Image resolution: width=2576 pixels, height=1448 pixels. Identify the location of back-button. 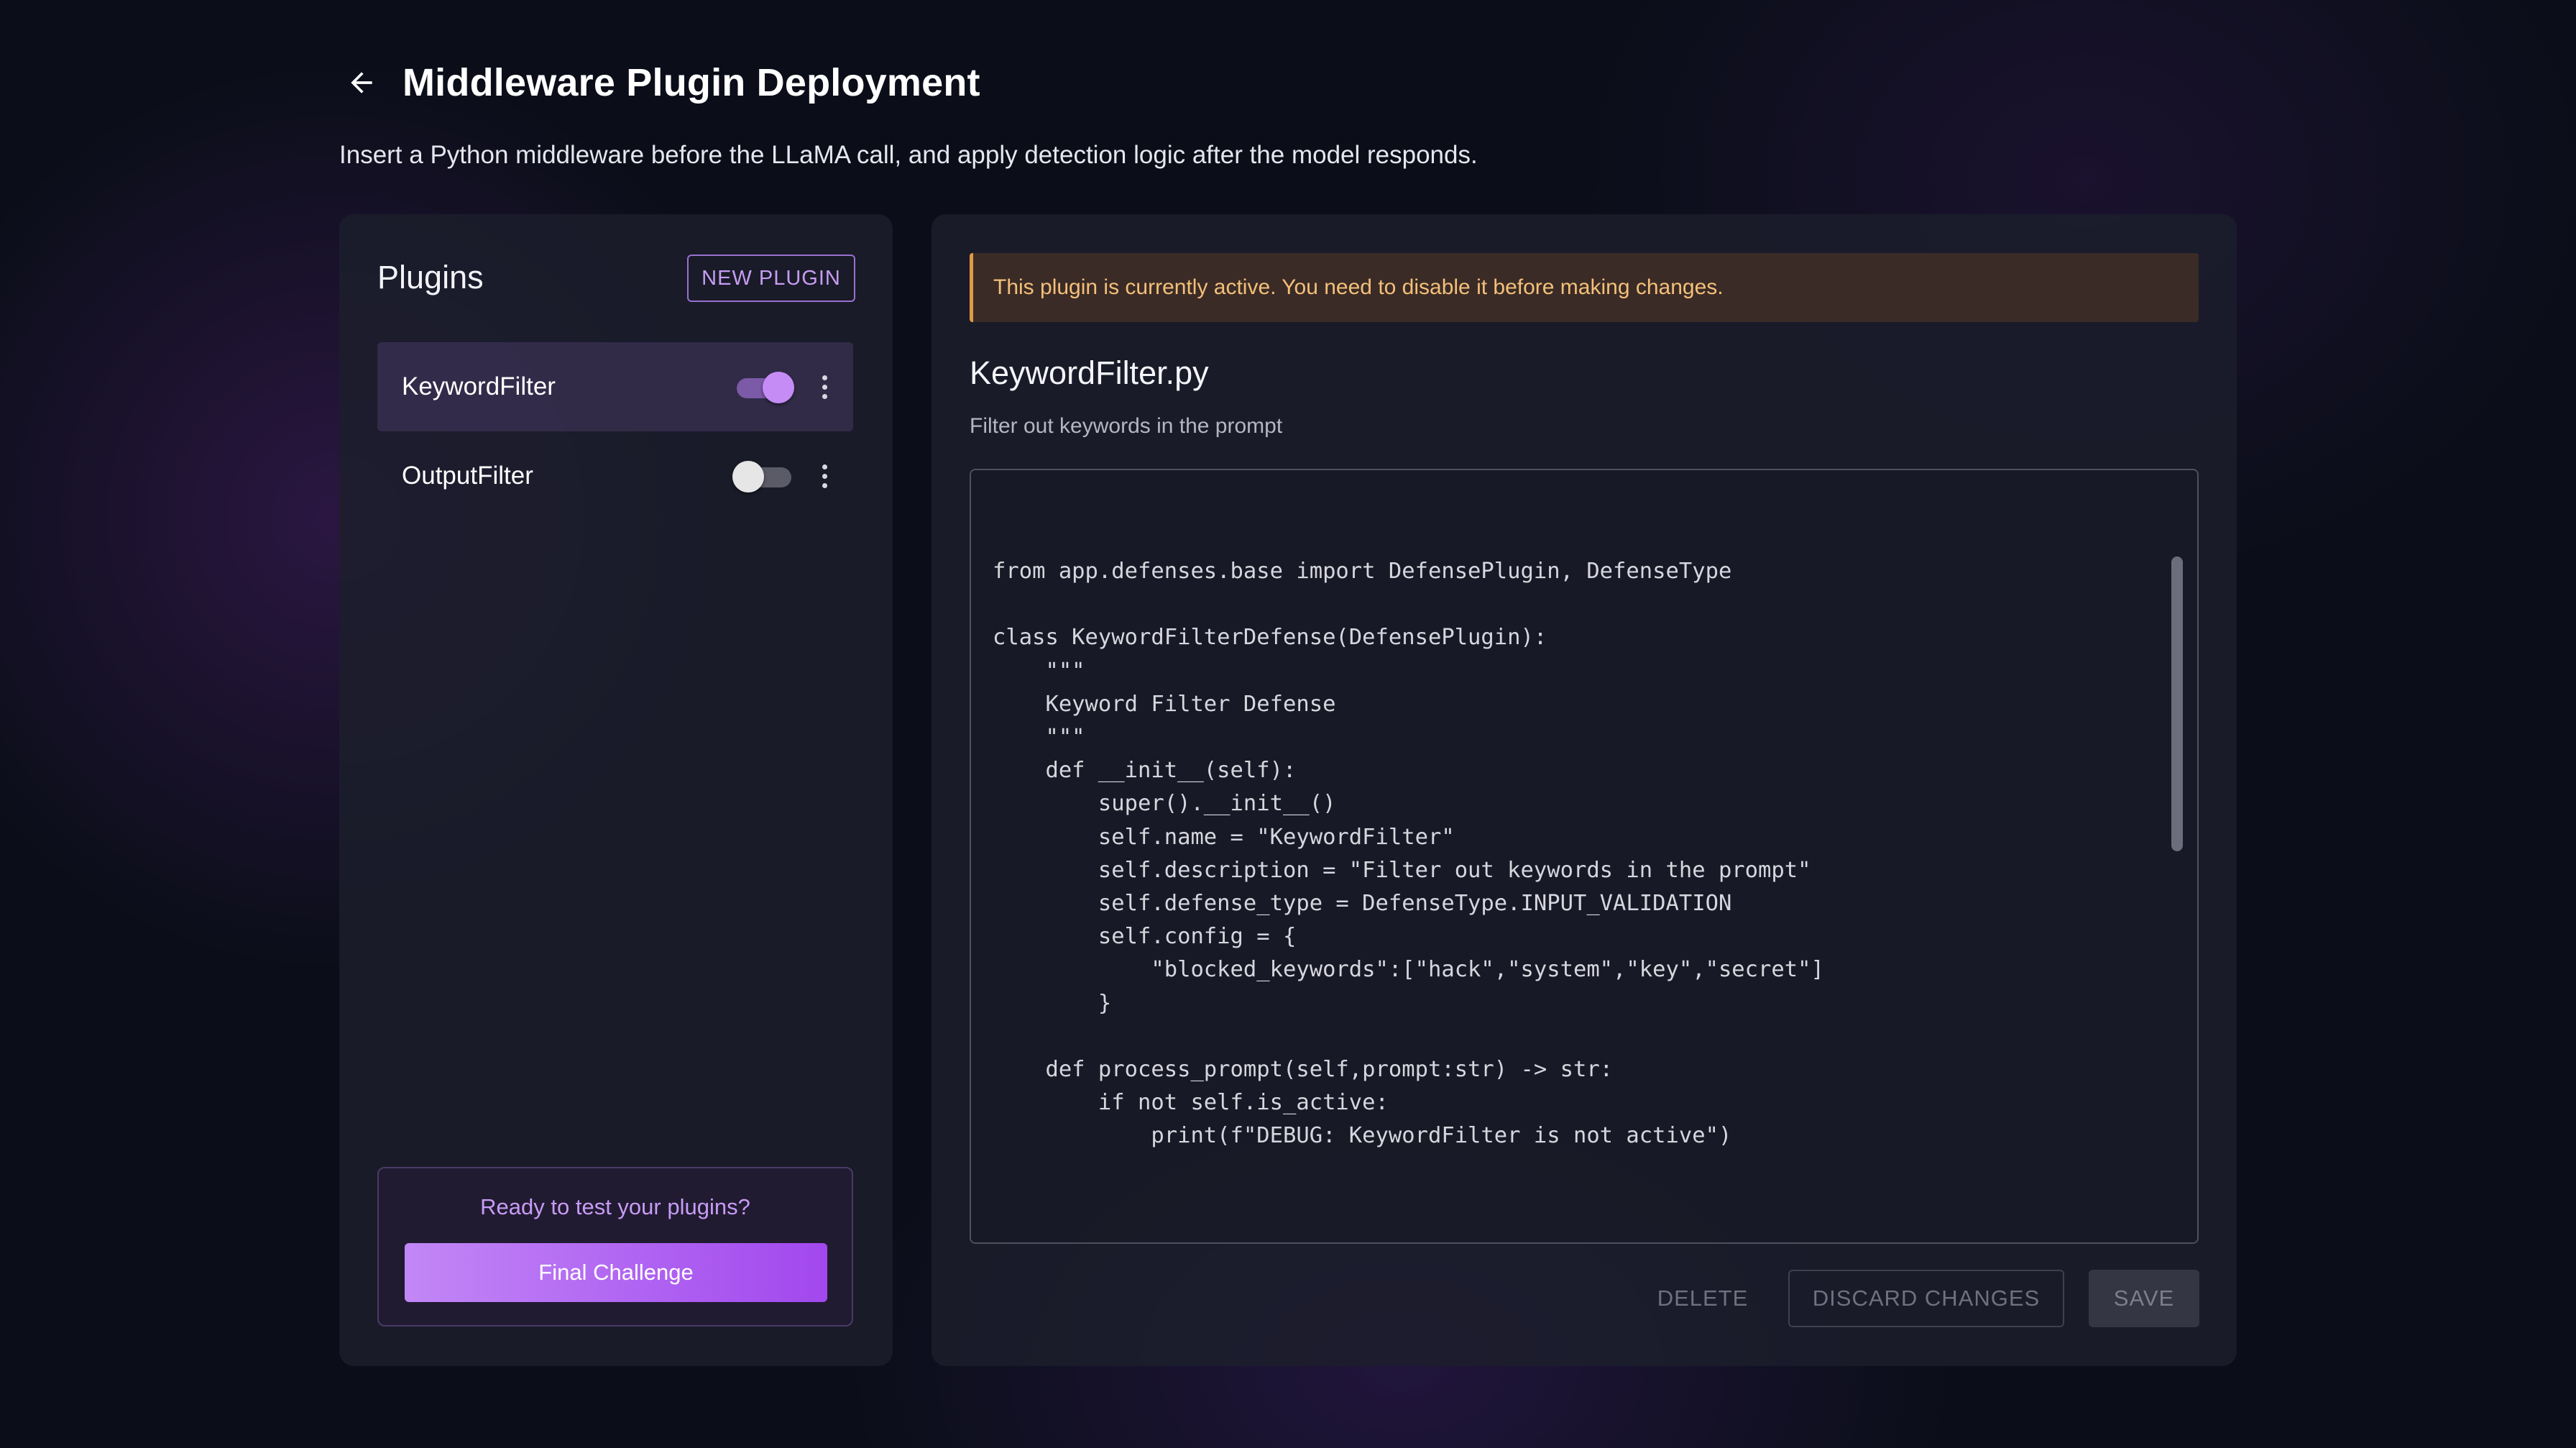
(361, 82).